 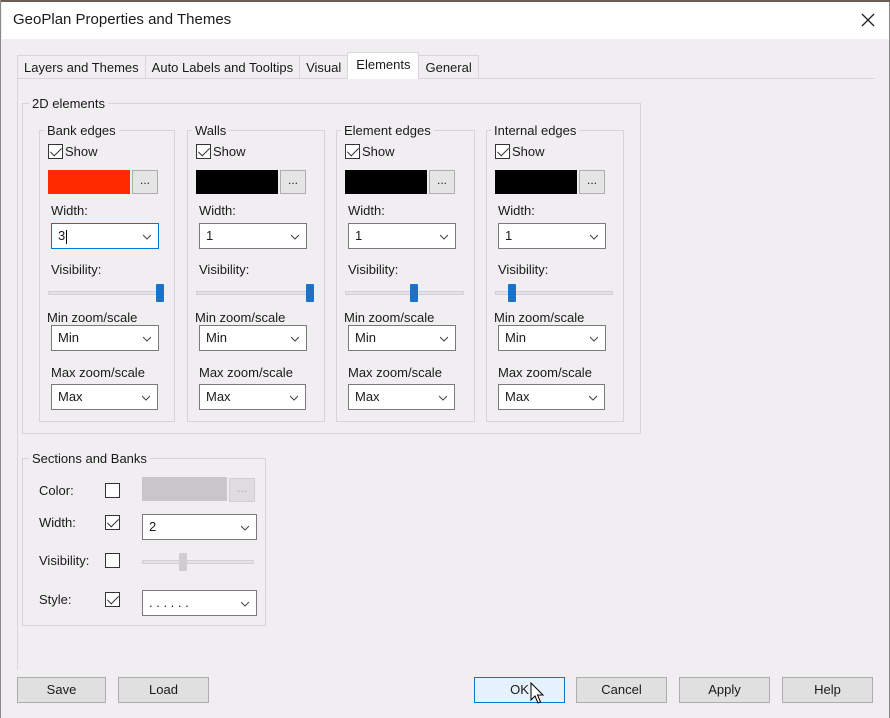 I want to click on walls-visibility-label: Visibility:, so click(x=224, y=269).